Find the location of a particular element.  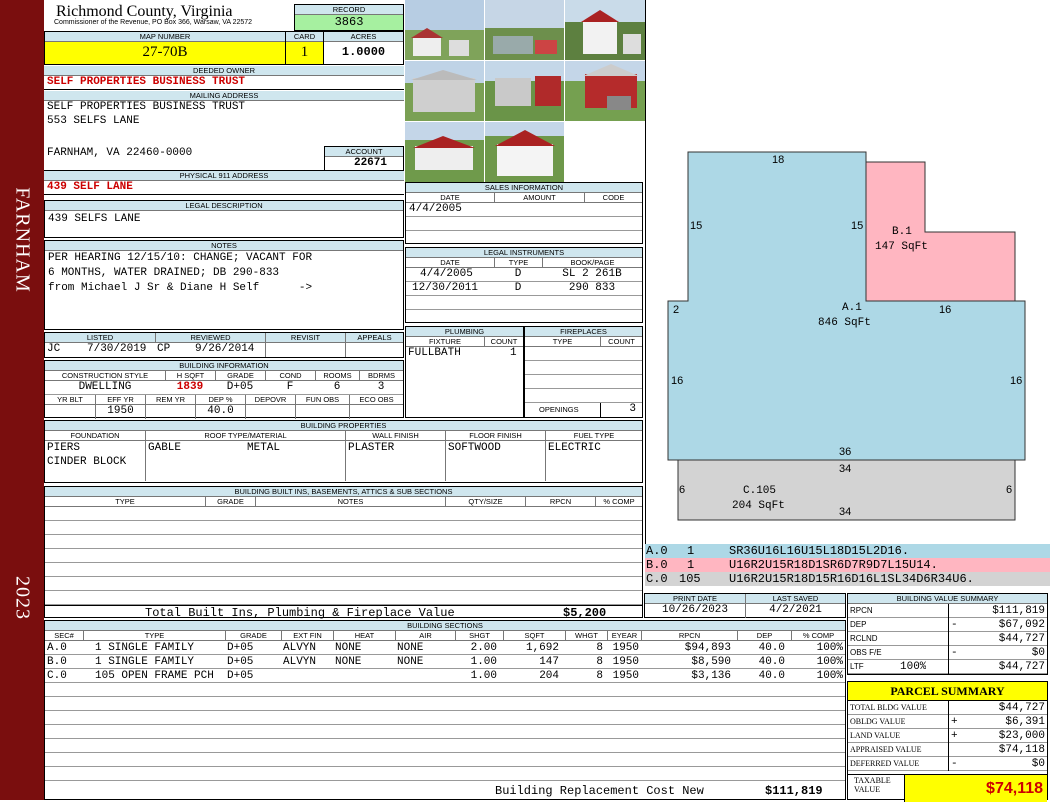

section-cell-eyear: 1950 is located at coordinates (625, 648).